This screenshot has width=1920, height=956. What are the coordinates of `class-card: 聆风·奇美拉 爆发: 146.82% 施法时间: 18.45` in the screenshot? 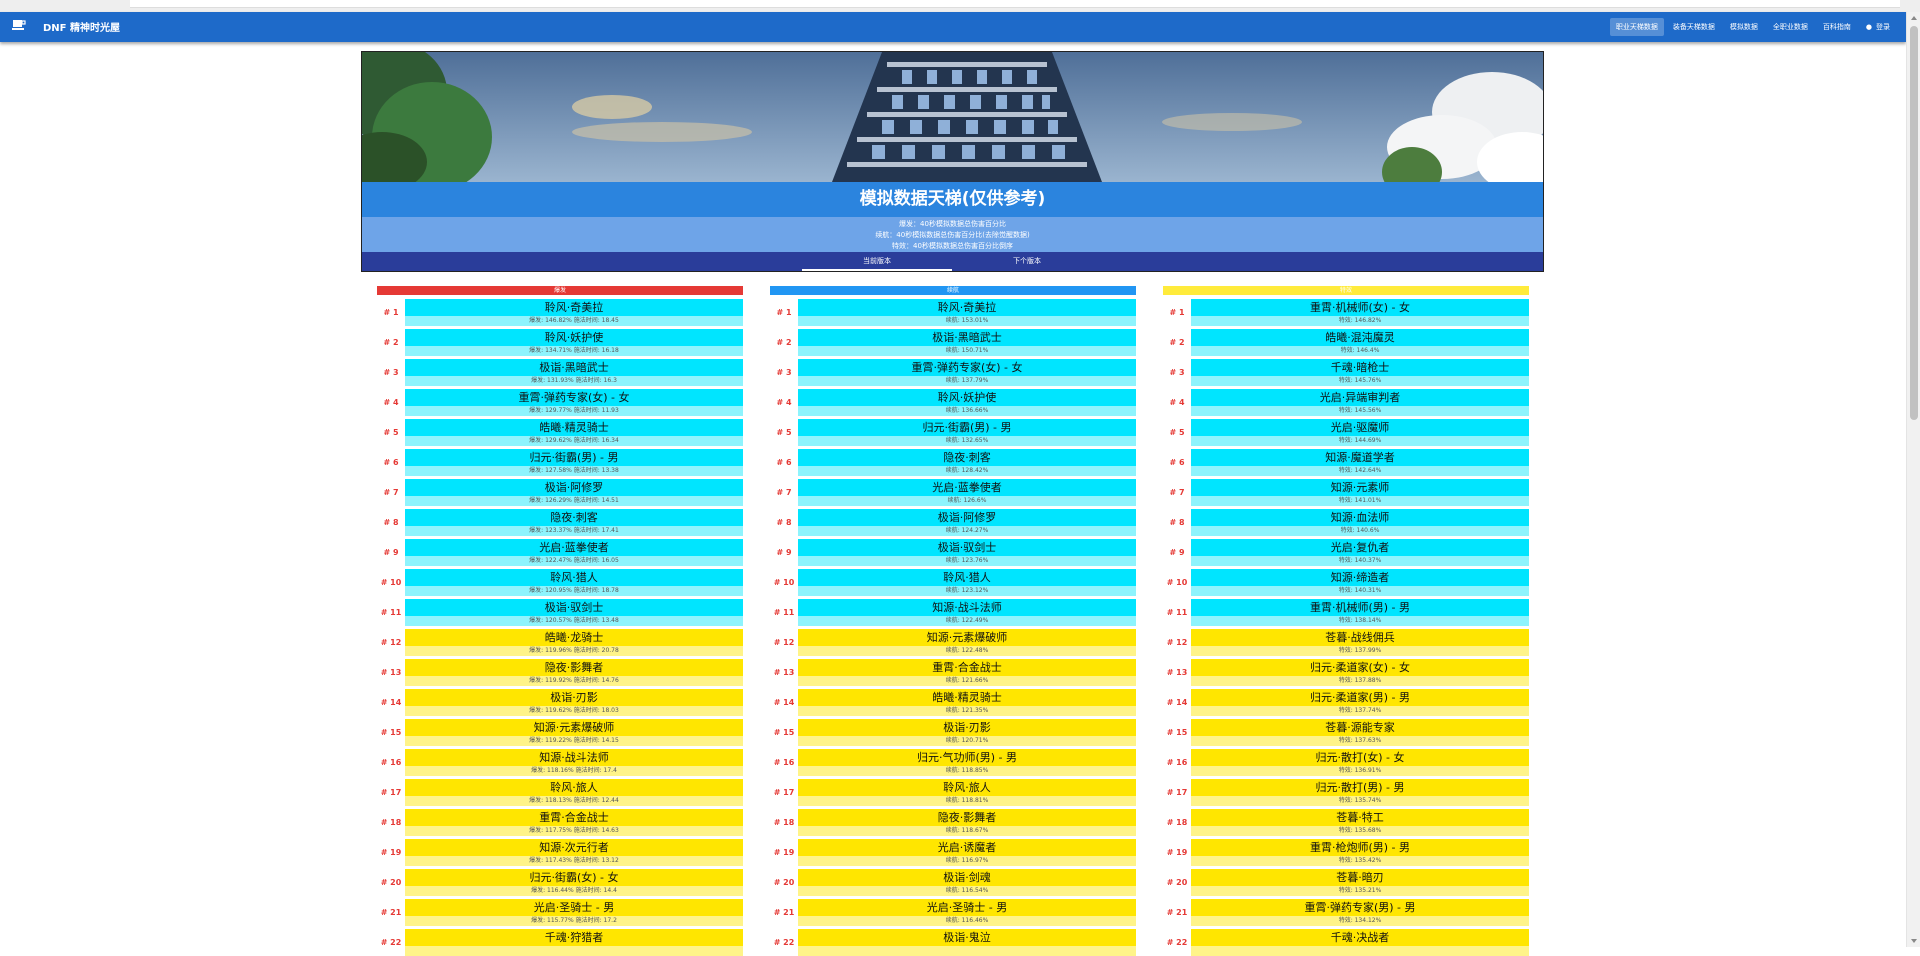 It's located at (574, 312).